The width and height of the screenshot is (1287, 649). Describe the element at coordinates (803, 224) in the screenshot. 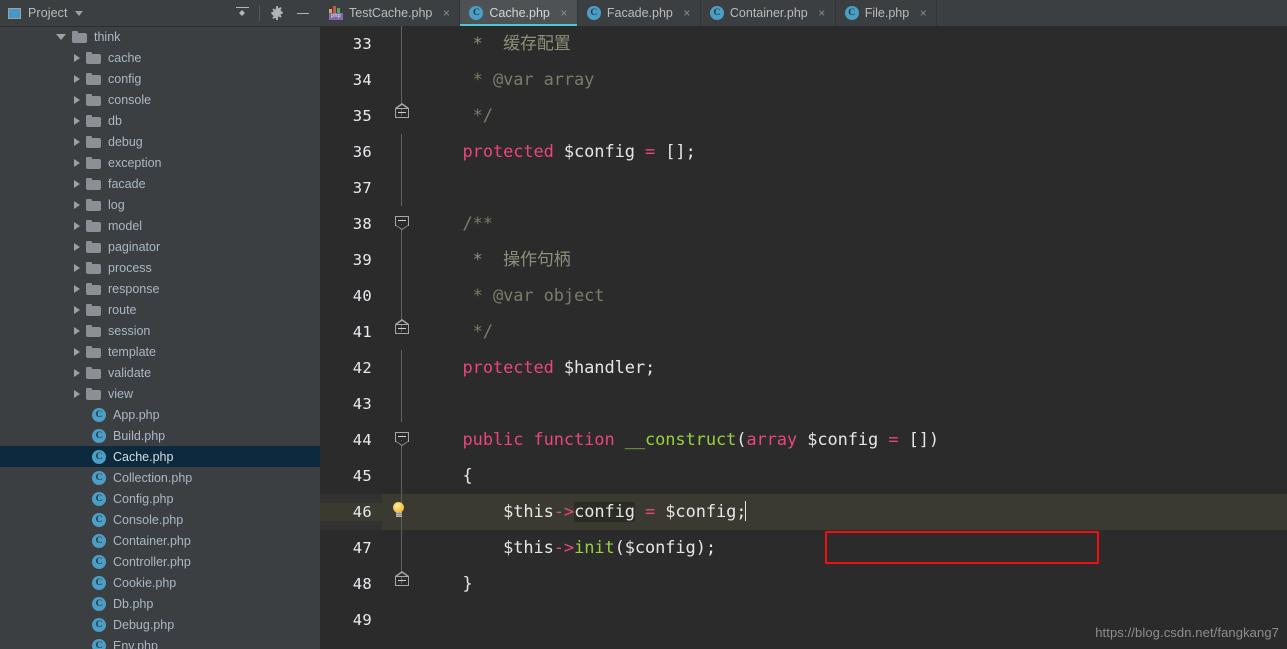

I see `code-line-38: 38 /**` at that location.